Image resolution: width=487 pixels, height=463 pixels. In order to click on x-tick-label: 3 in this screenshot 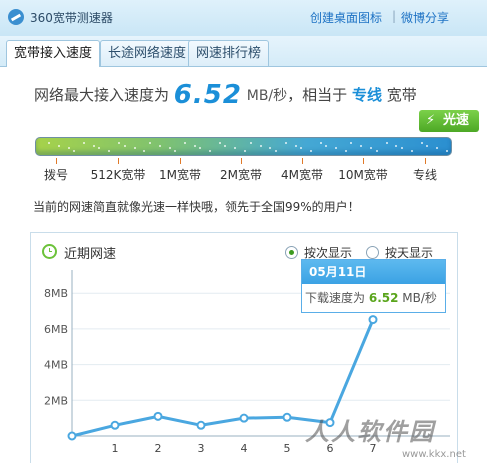, I will do `click(201, 448)`.